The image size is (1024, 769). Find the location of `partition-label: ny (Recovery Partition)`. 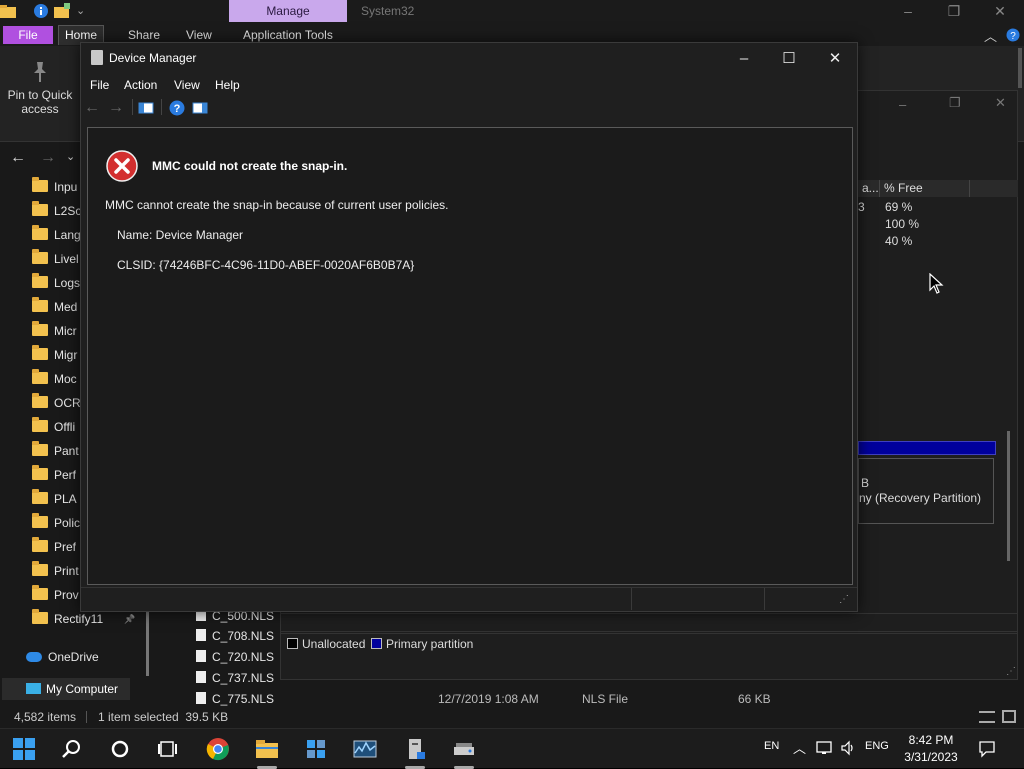

partition-label: ny (Recovery Partition) is located at coordinates (920, 498).